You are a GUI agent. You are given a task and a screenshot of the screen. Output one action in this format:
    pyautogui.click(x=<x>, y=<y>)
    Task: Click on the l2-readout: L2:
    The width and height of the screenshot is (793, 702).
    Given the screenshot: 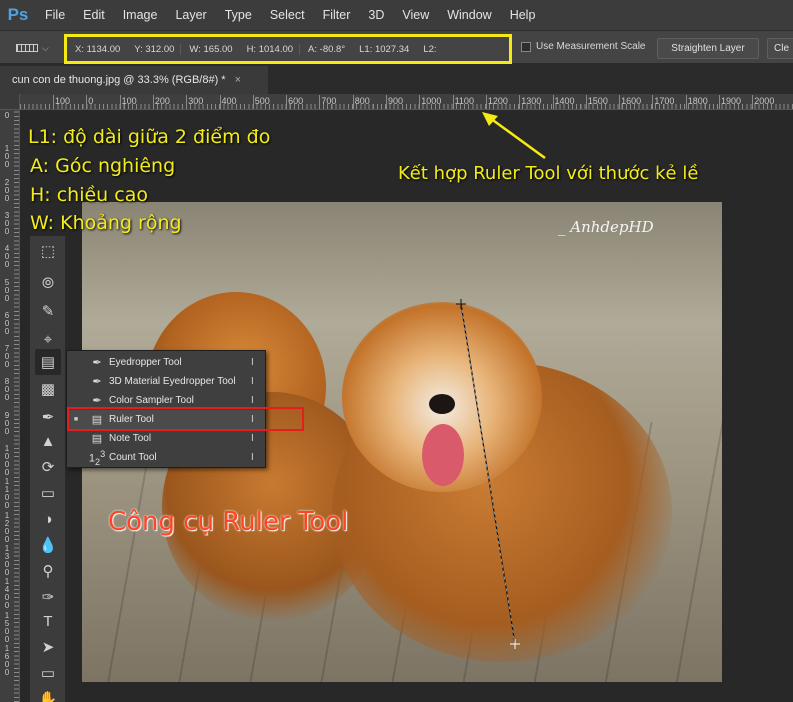 What is the action you would take?
    pyautogui.click(x=430, y=49)
    